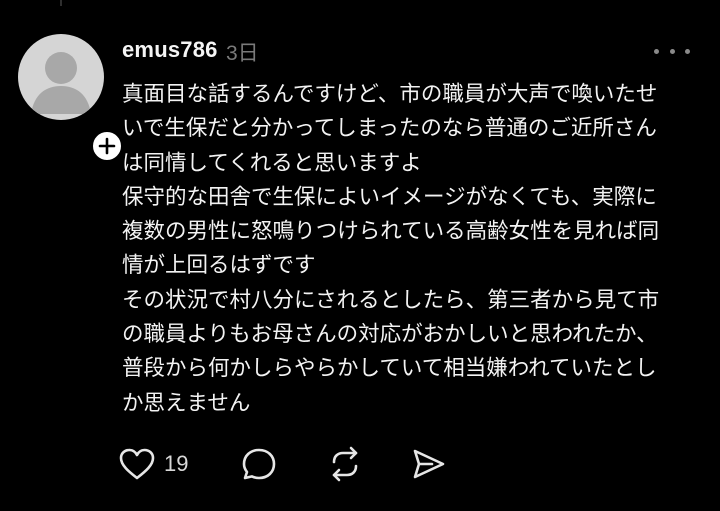 The width and height of the screenshot is (720, 511). I want to click on follow-button, so click(107, 146).